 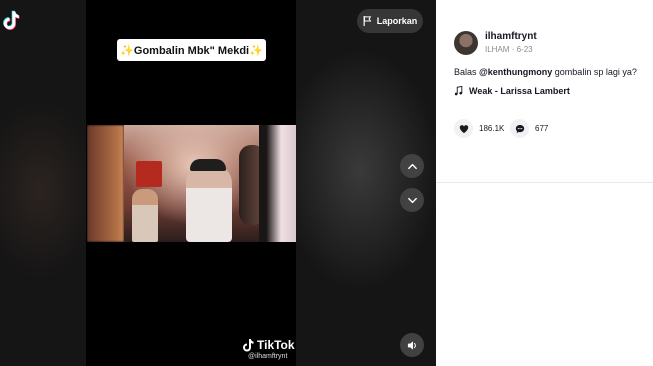 I want to click on frame-right-blur, so click(x=277, y=183).